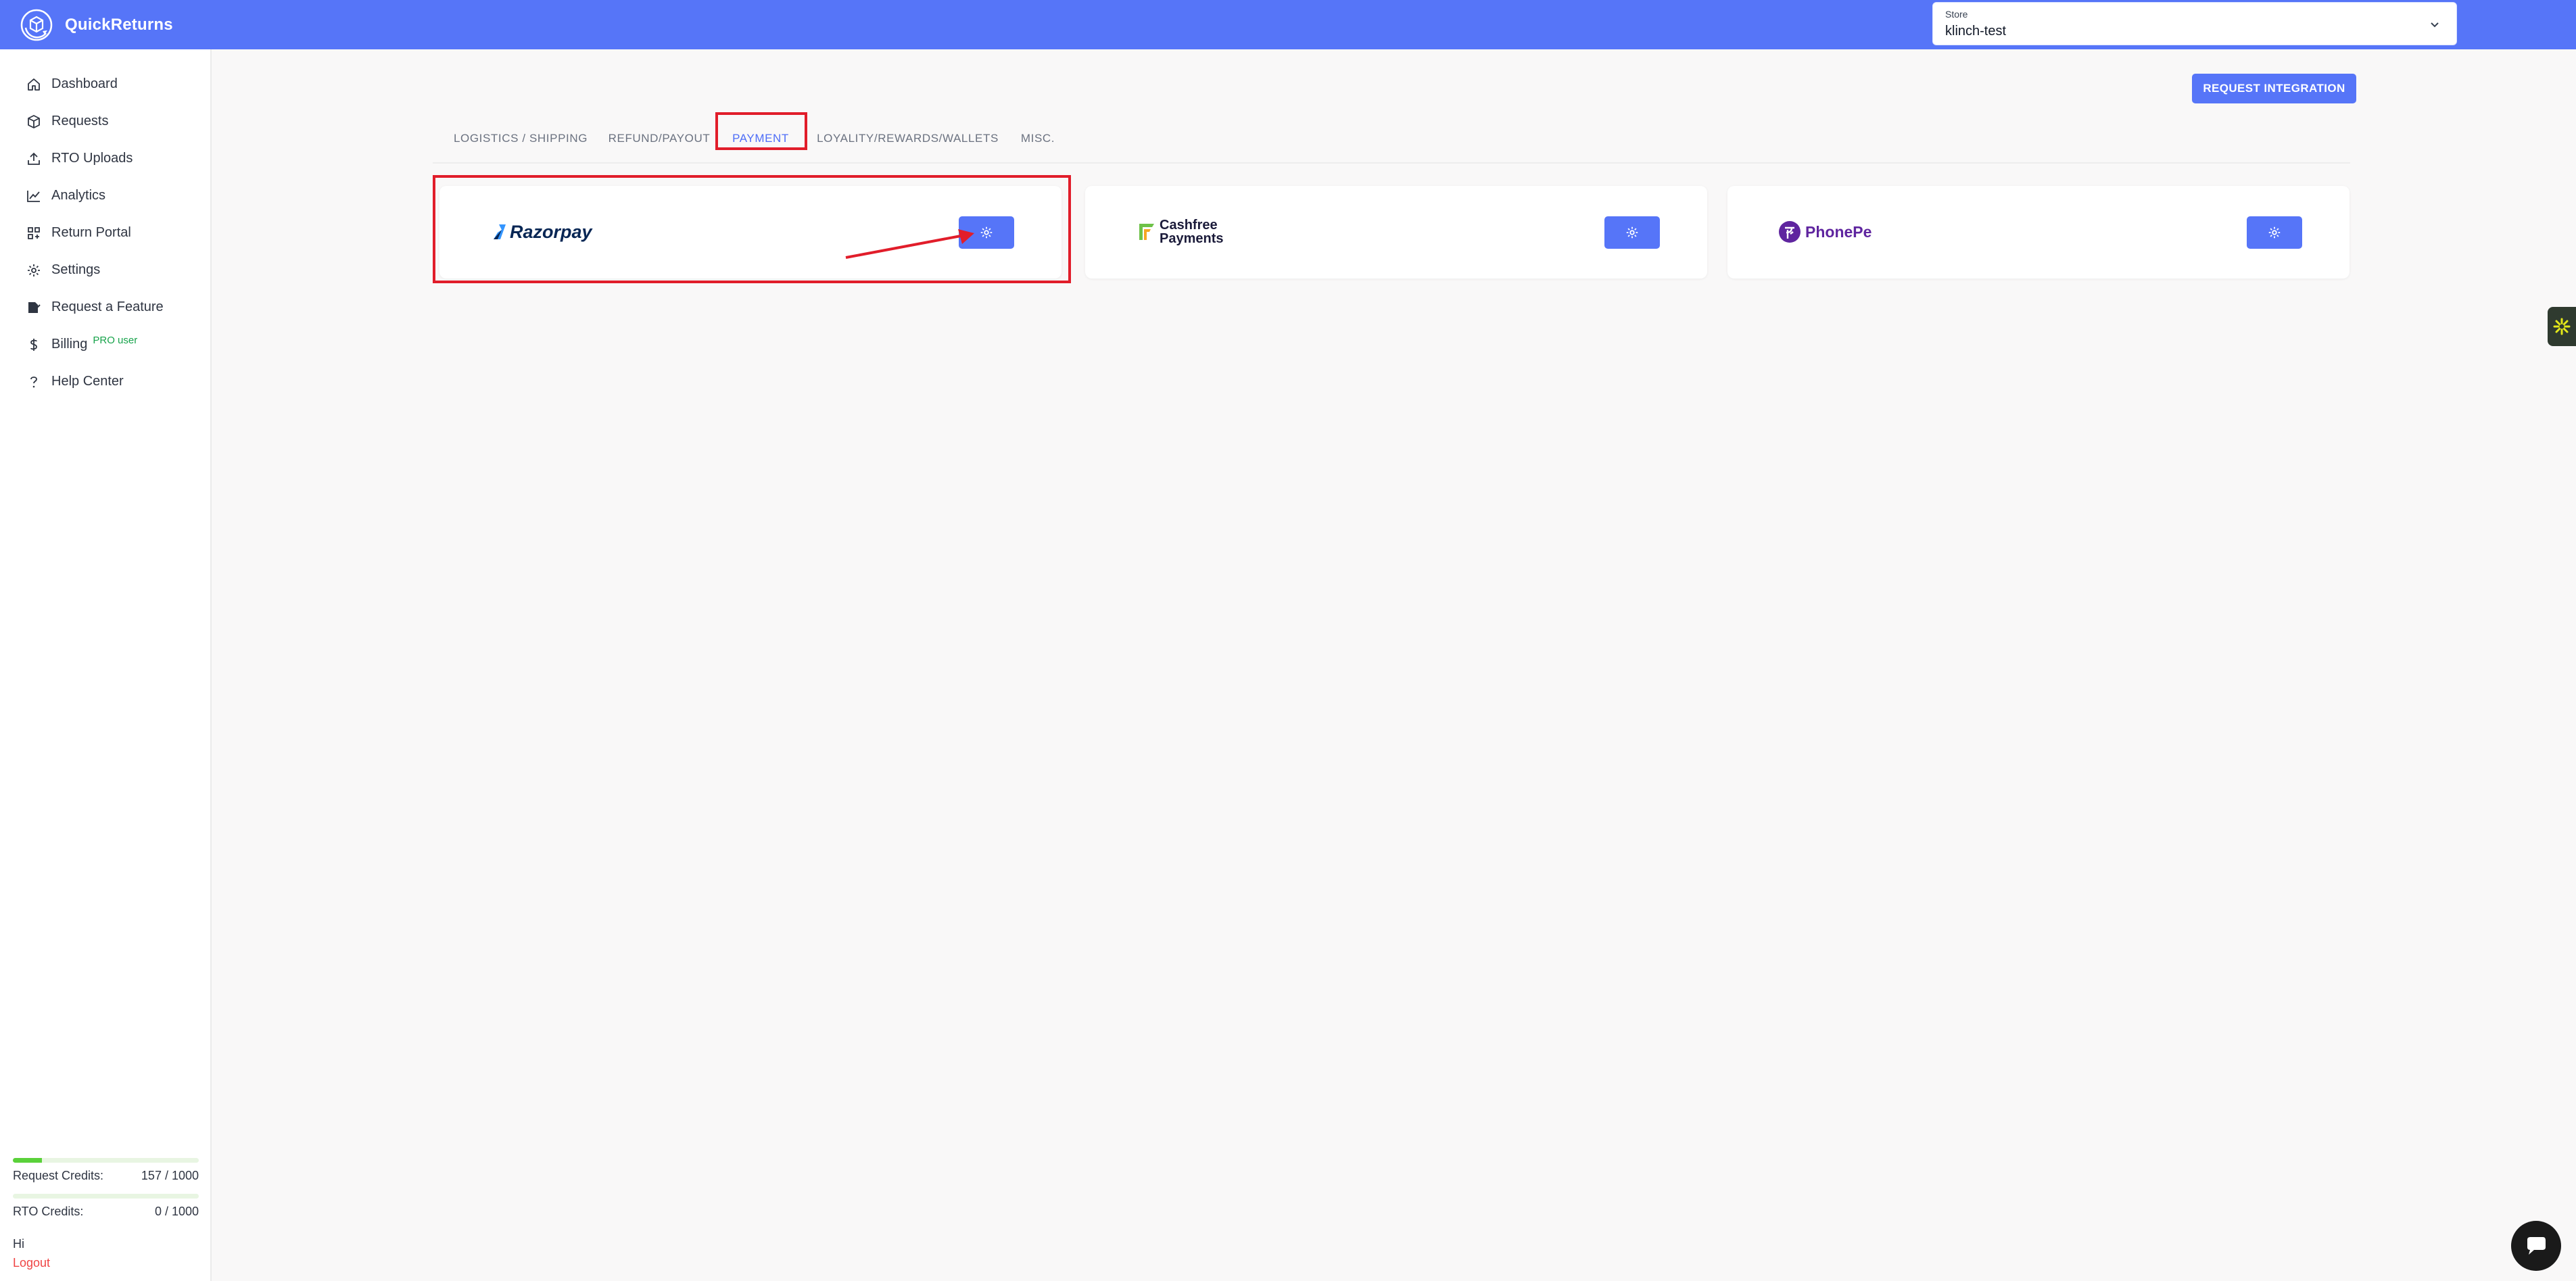 The height and width of the screenshot is (1281, 2576). Describe the element at coordinates (119, 24) in the screenshot. I see `app-name: QuickReturns` at that location.